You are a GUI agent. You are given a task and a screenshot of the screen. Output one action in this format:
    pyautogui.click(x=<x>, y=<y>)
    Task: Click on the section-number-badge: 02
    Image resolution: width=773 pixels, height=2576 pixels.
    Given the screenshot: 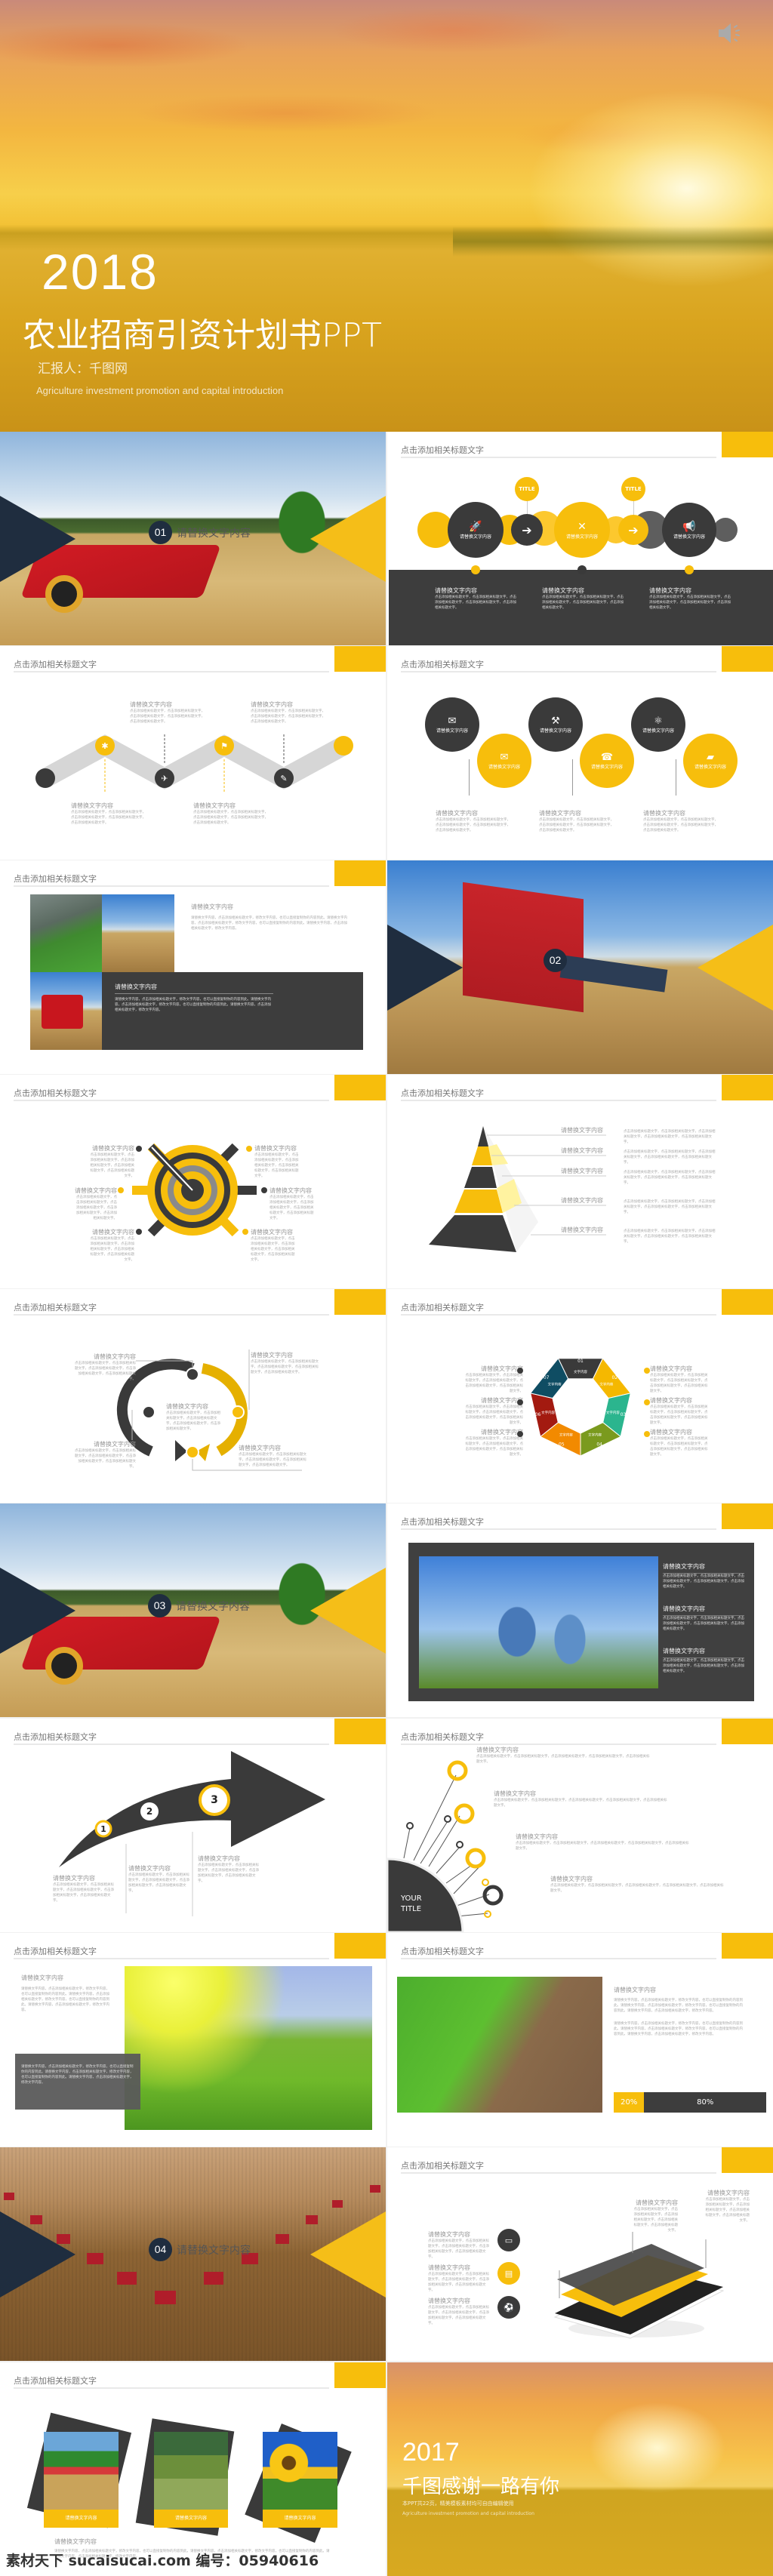 What is the action you would take?
    pyautogui.click(x=555, y=960)
    